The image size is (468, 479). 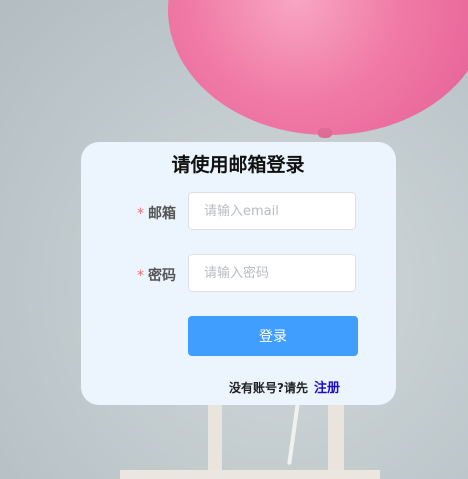 I want to click on email-input, so click(x=272, y=211).